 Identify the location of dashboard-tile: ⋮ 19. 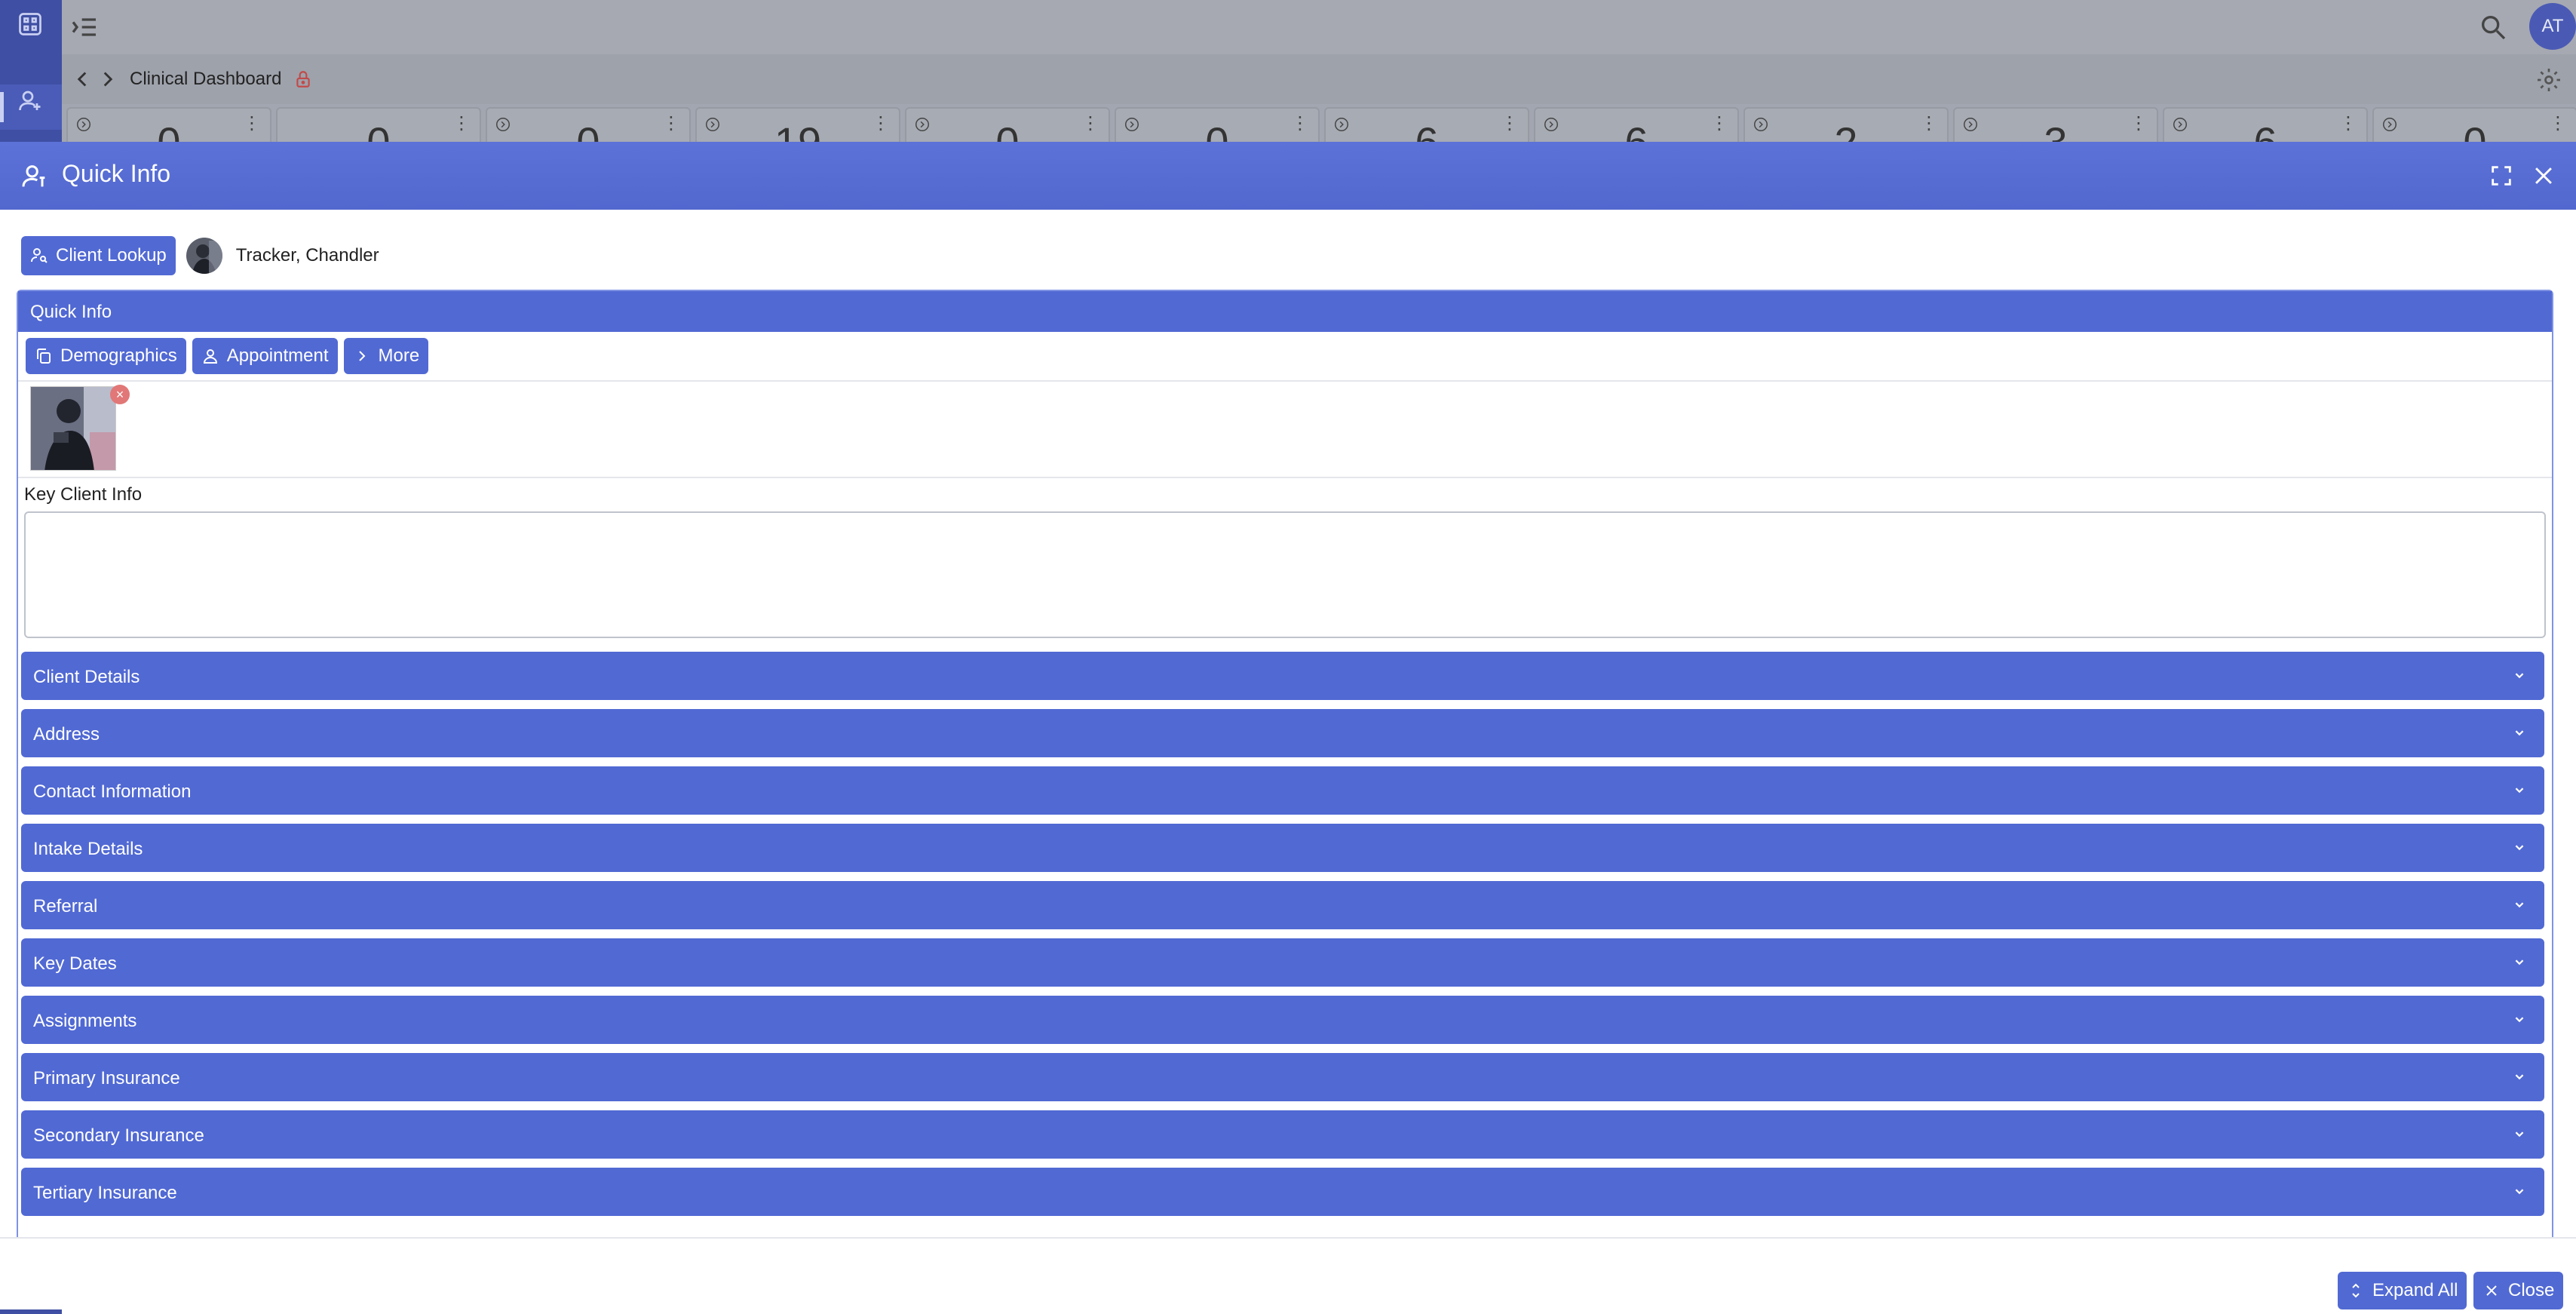
(797, 126).